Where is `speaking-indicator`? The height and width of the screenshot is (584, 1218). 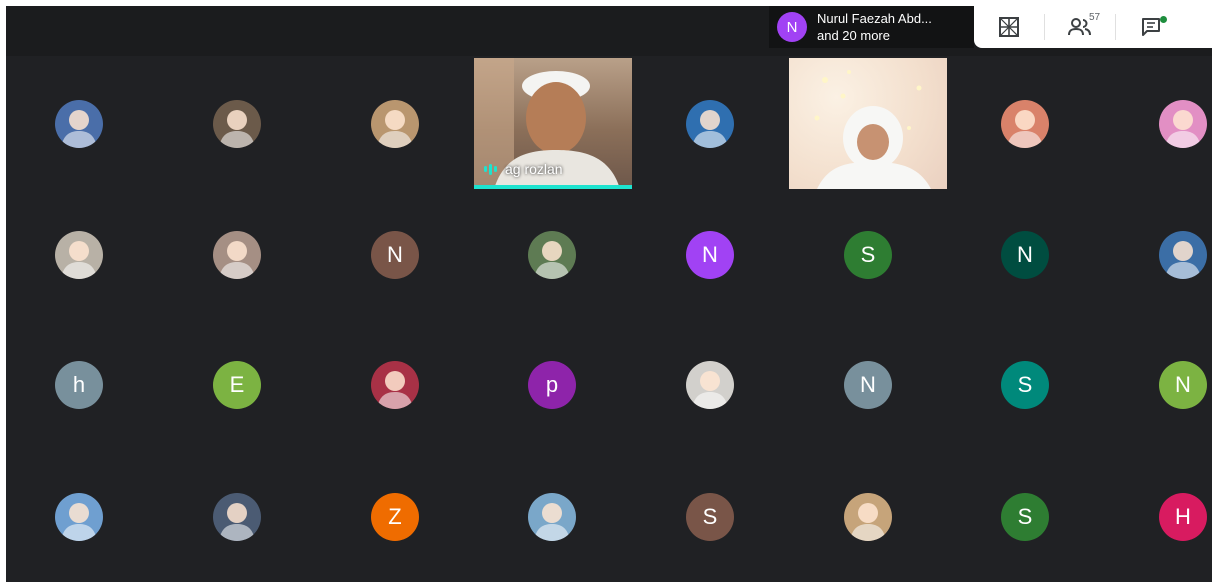 speaking-indicator is located at coordinates (553, 187).